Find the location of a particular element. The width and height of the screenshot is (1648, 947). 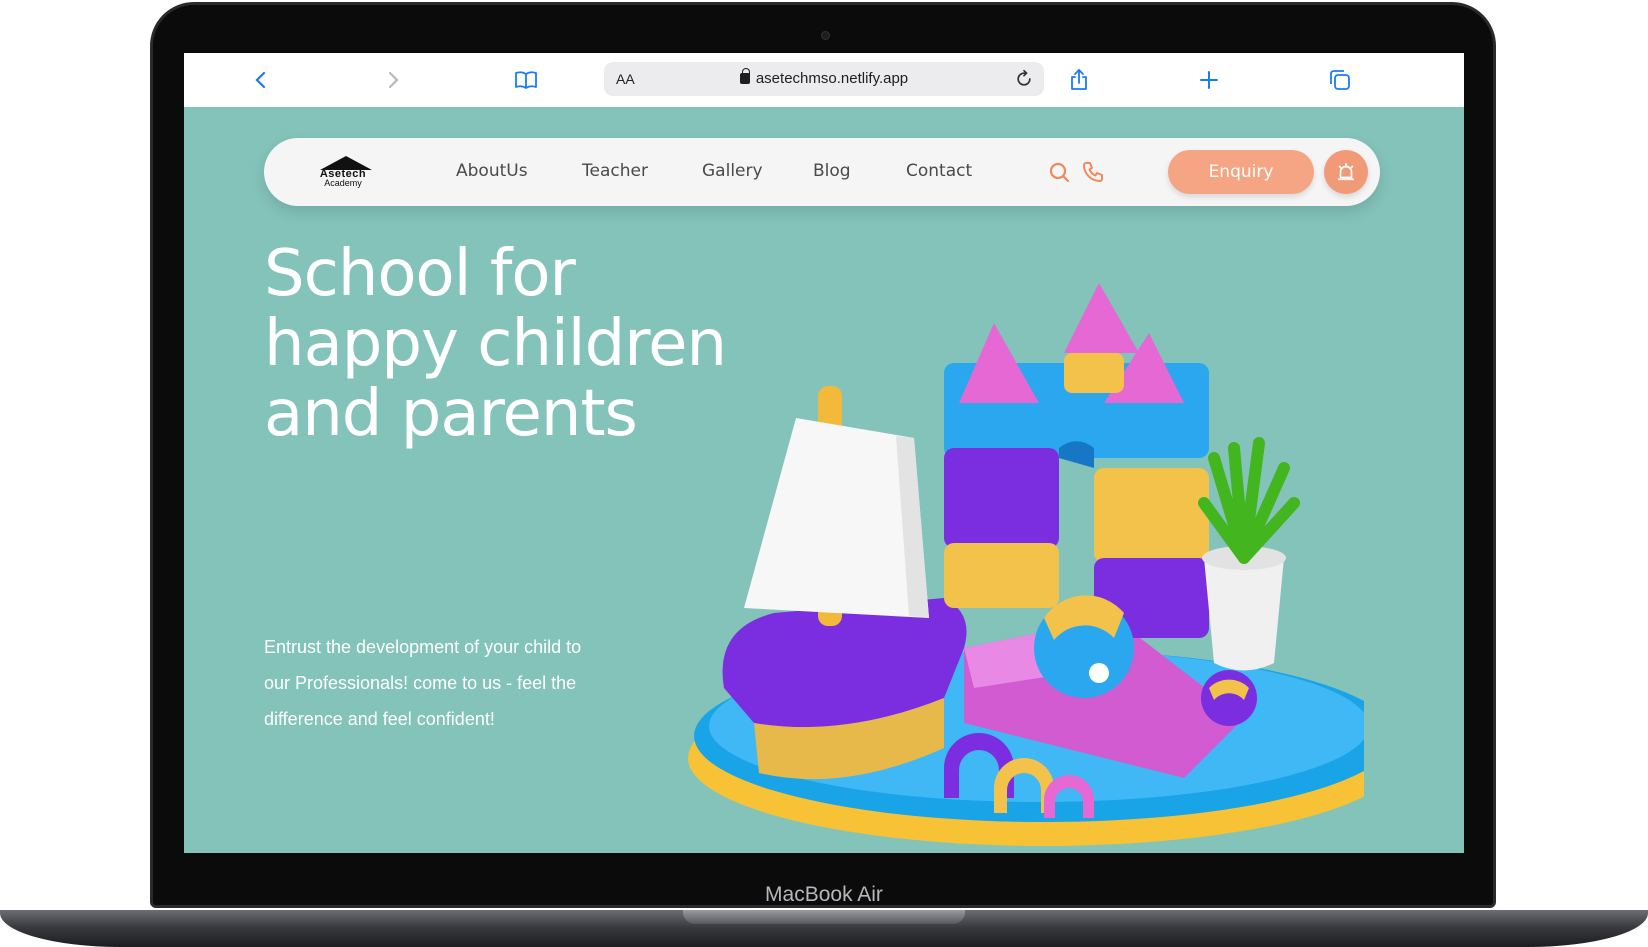

reload-icon is located at coordinates (1024, 79).